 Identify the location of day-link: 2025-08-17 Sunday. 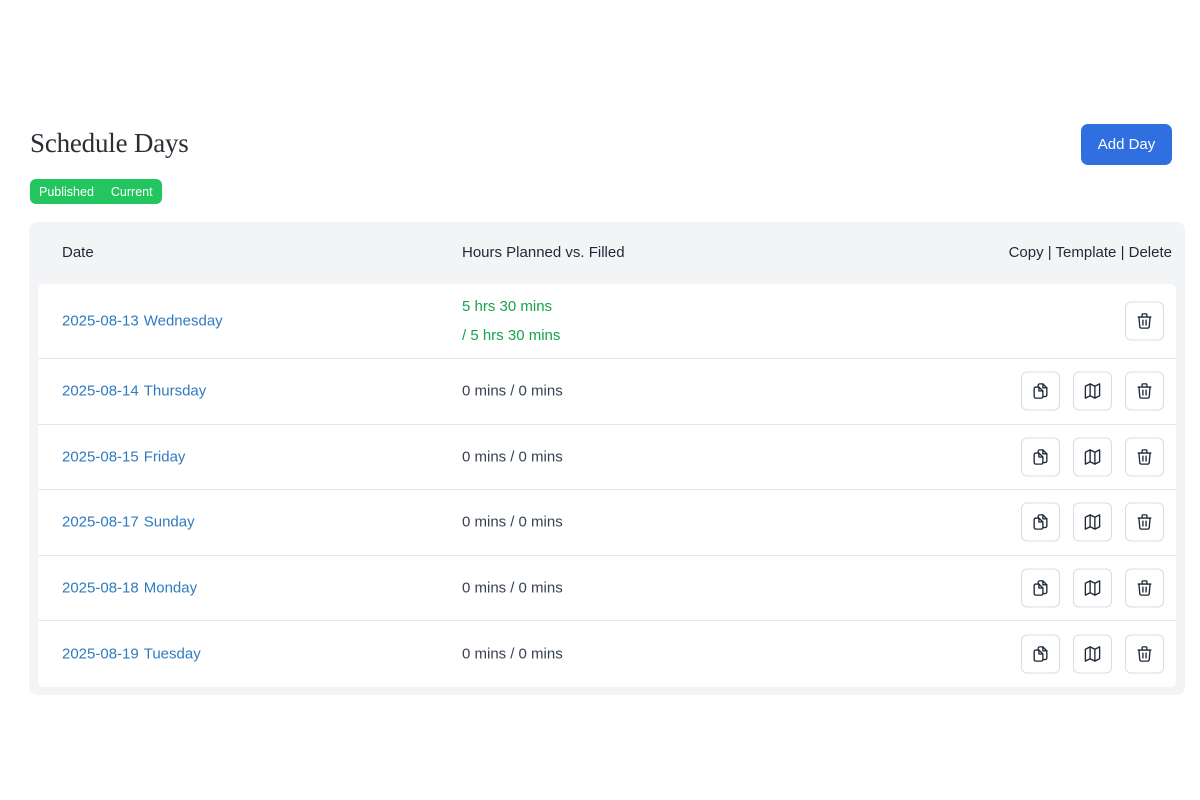
(128, 522).